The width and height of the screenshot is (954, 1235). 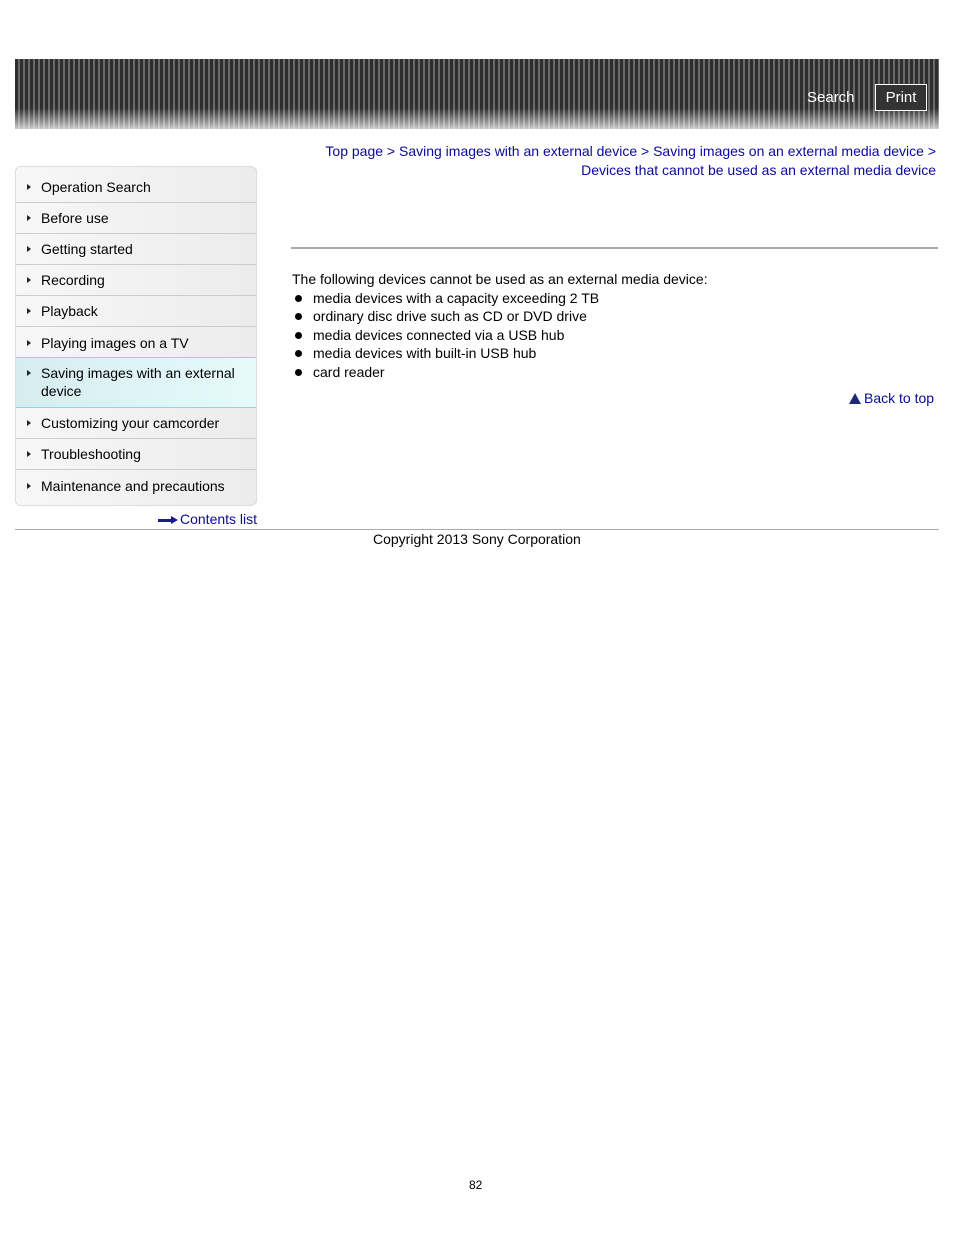 I want to click on sidebar-item-label: Saving images with an external device, so click(x=138, y=382).